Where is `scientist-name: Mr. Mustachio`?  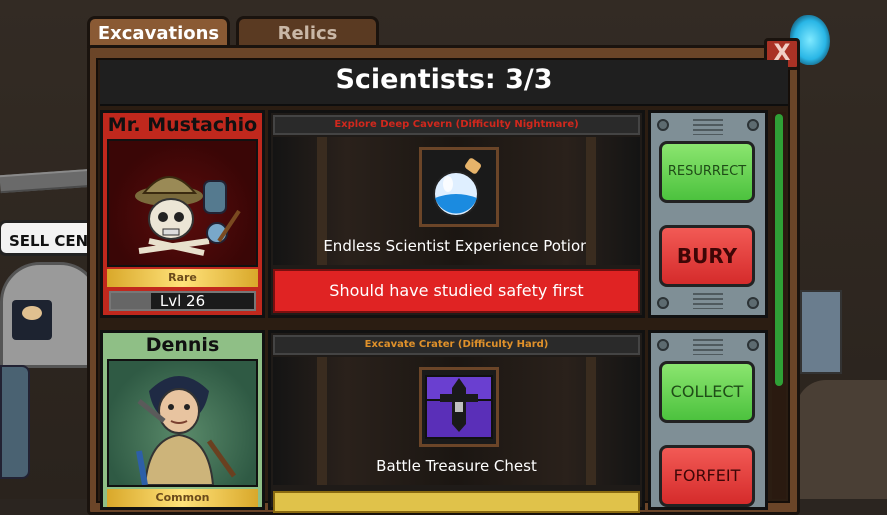
scientist-name: Mr. Mustachio is located at coordinates (182, 125).